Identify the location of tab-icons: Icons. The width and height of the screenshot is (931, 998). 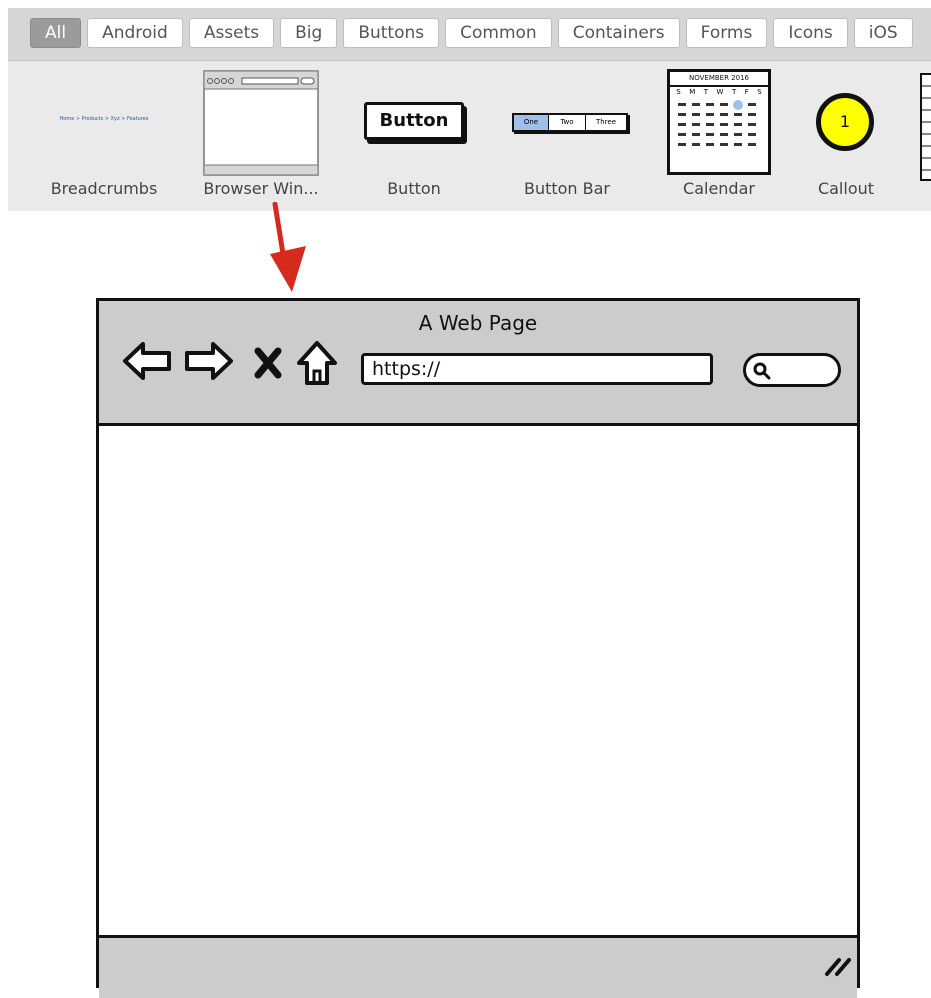
(810, 33).